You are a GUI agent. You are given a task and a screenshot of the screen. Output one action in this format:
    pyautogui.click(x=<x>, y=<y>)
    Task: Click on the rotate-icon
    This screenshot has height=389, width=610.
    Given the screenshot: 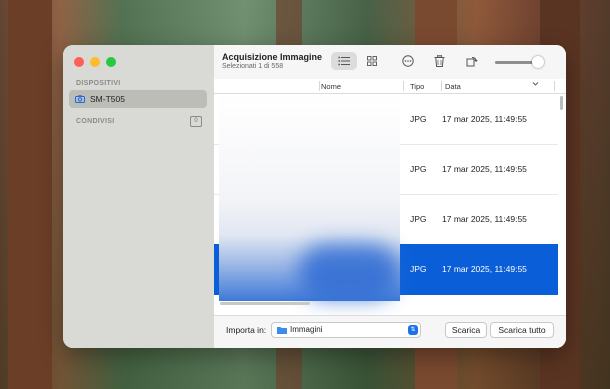 What is the action you would take?
    pyautogui.click(x=472, y=62)
    